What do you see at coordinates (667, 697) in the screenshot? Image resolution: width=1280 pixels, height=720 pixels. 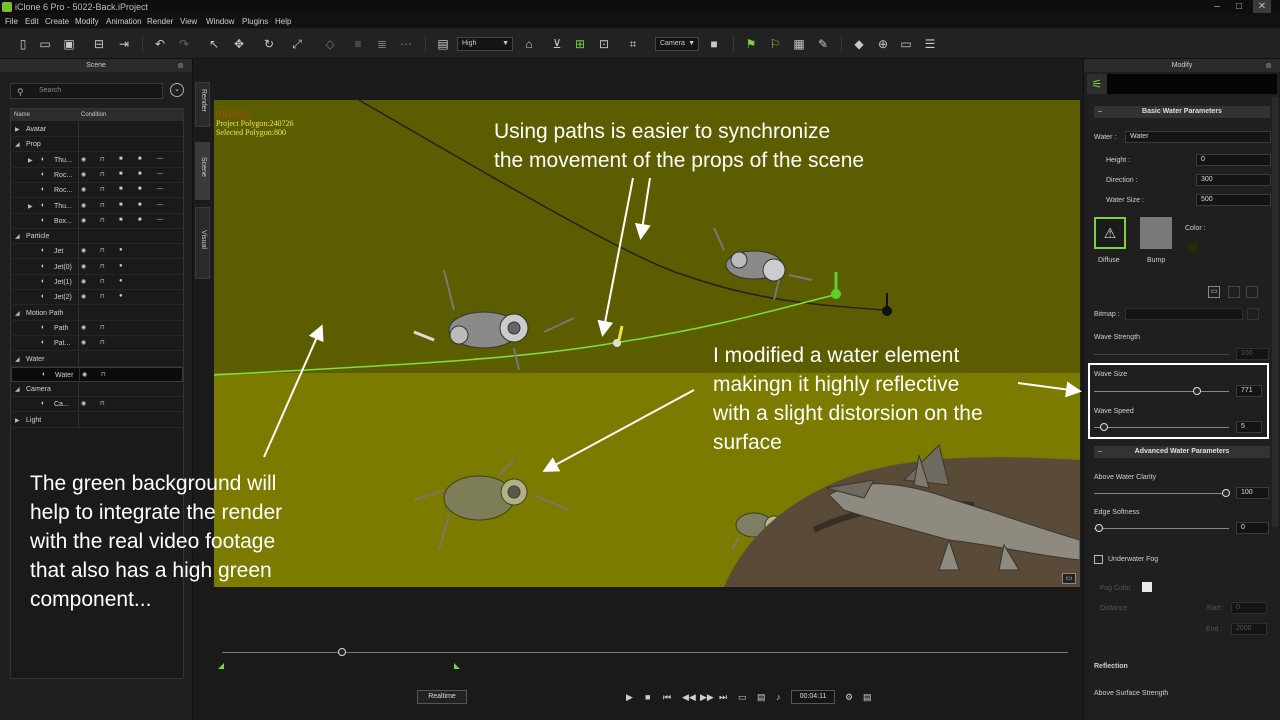 I see `prev-key-icon: ⏮` at bounding box center [667, 697].